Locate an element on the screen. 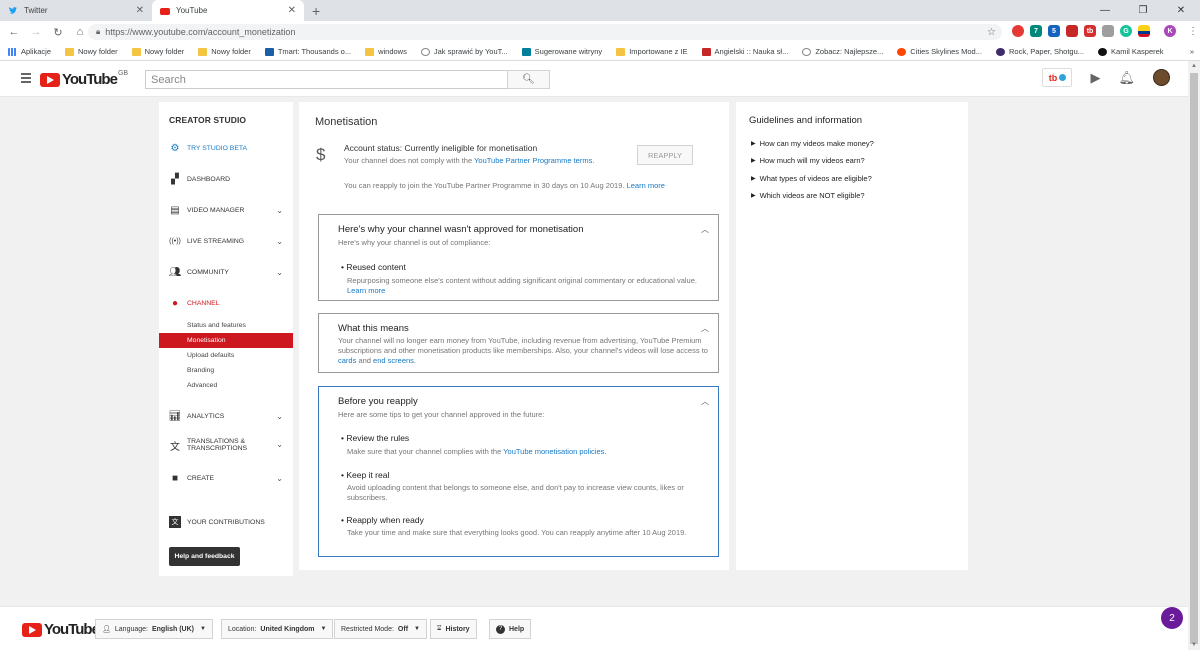 This screenshot has height=650, width=1200. flag-extension-icon is located at coordinates (1144, 31).